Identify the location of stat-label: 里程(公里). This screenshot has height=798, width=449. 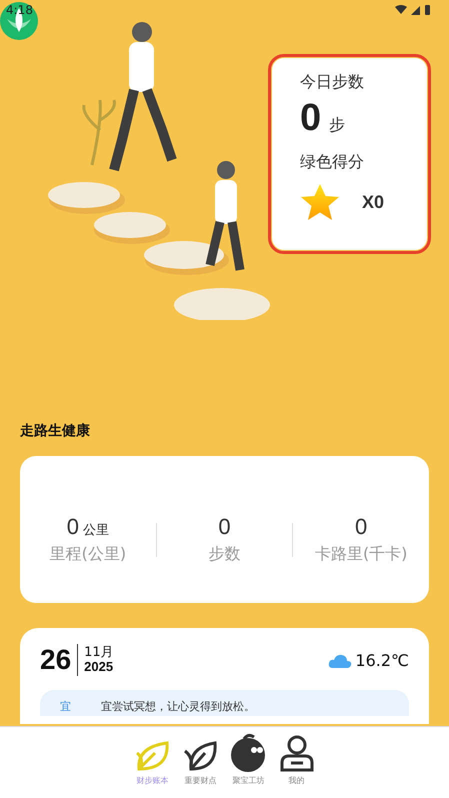
(88, 554).